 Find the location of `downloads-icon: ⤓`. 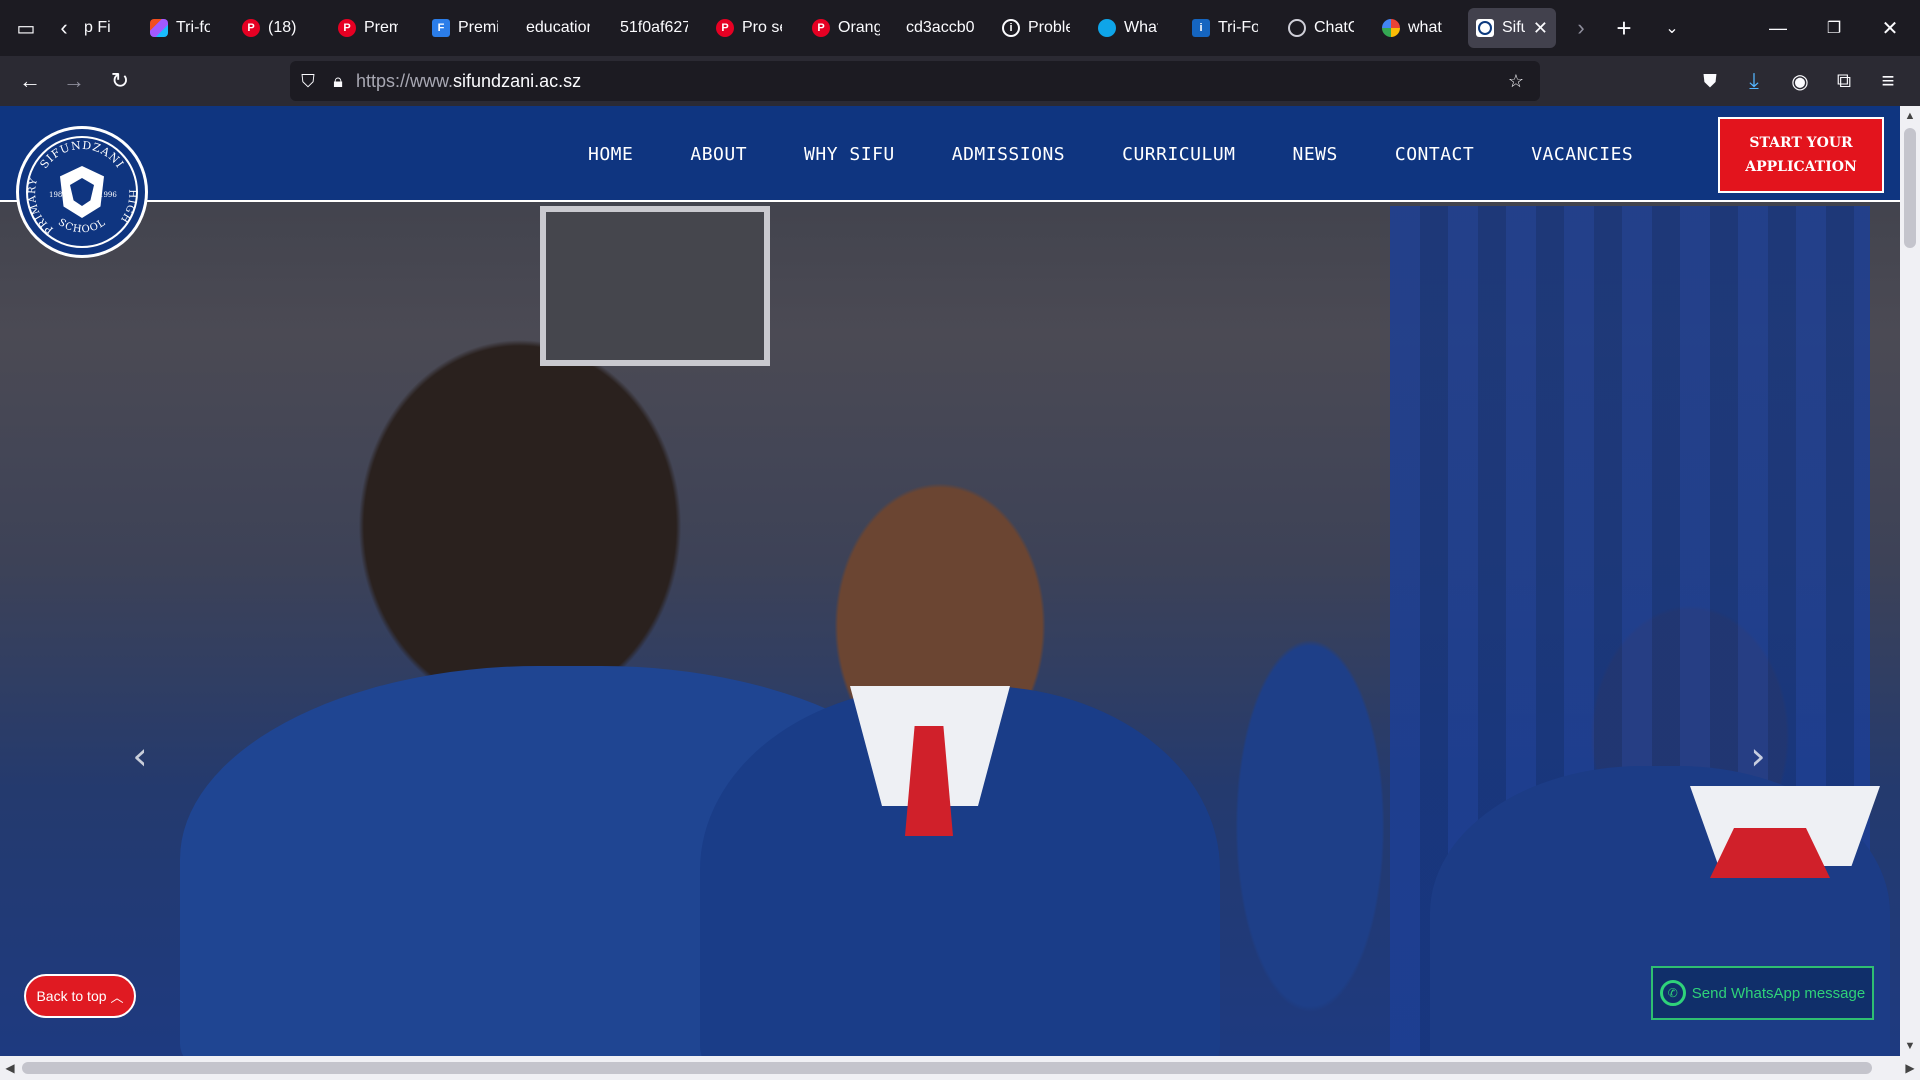

downloads-icon: ⤓ is located at coordinates (1754, 81).